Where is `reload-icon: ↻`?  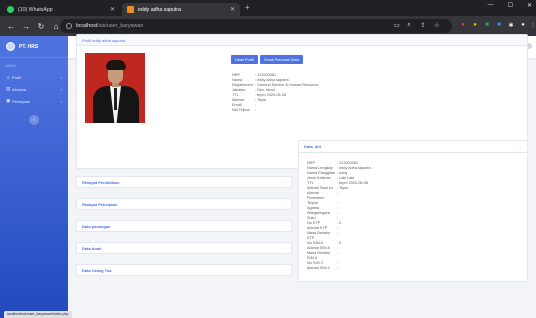
reload-icon: ↻ is located at coordinates (41, 26).